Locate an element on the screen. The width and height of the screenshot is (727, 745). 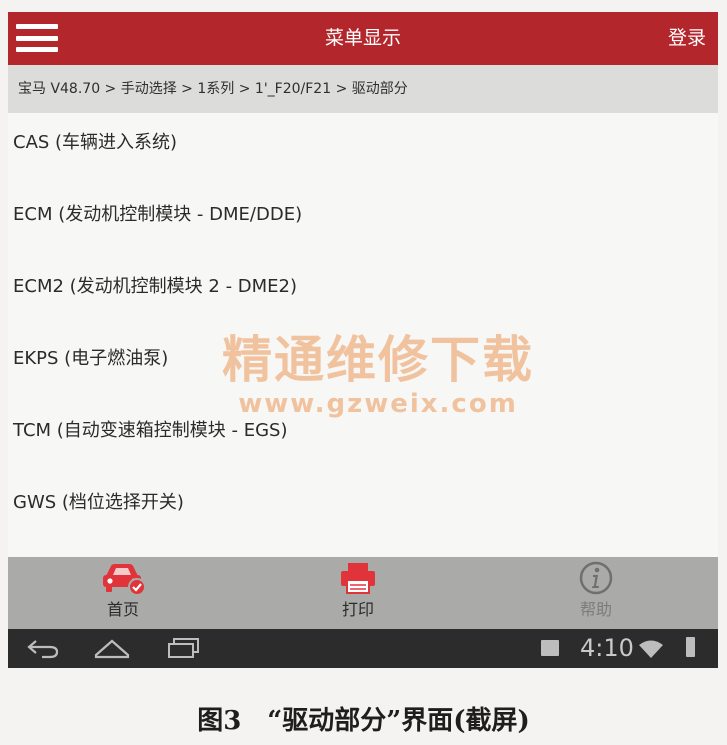
print-button: 打印 is located at coordinates (358, 593).